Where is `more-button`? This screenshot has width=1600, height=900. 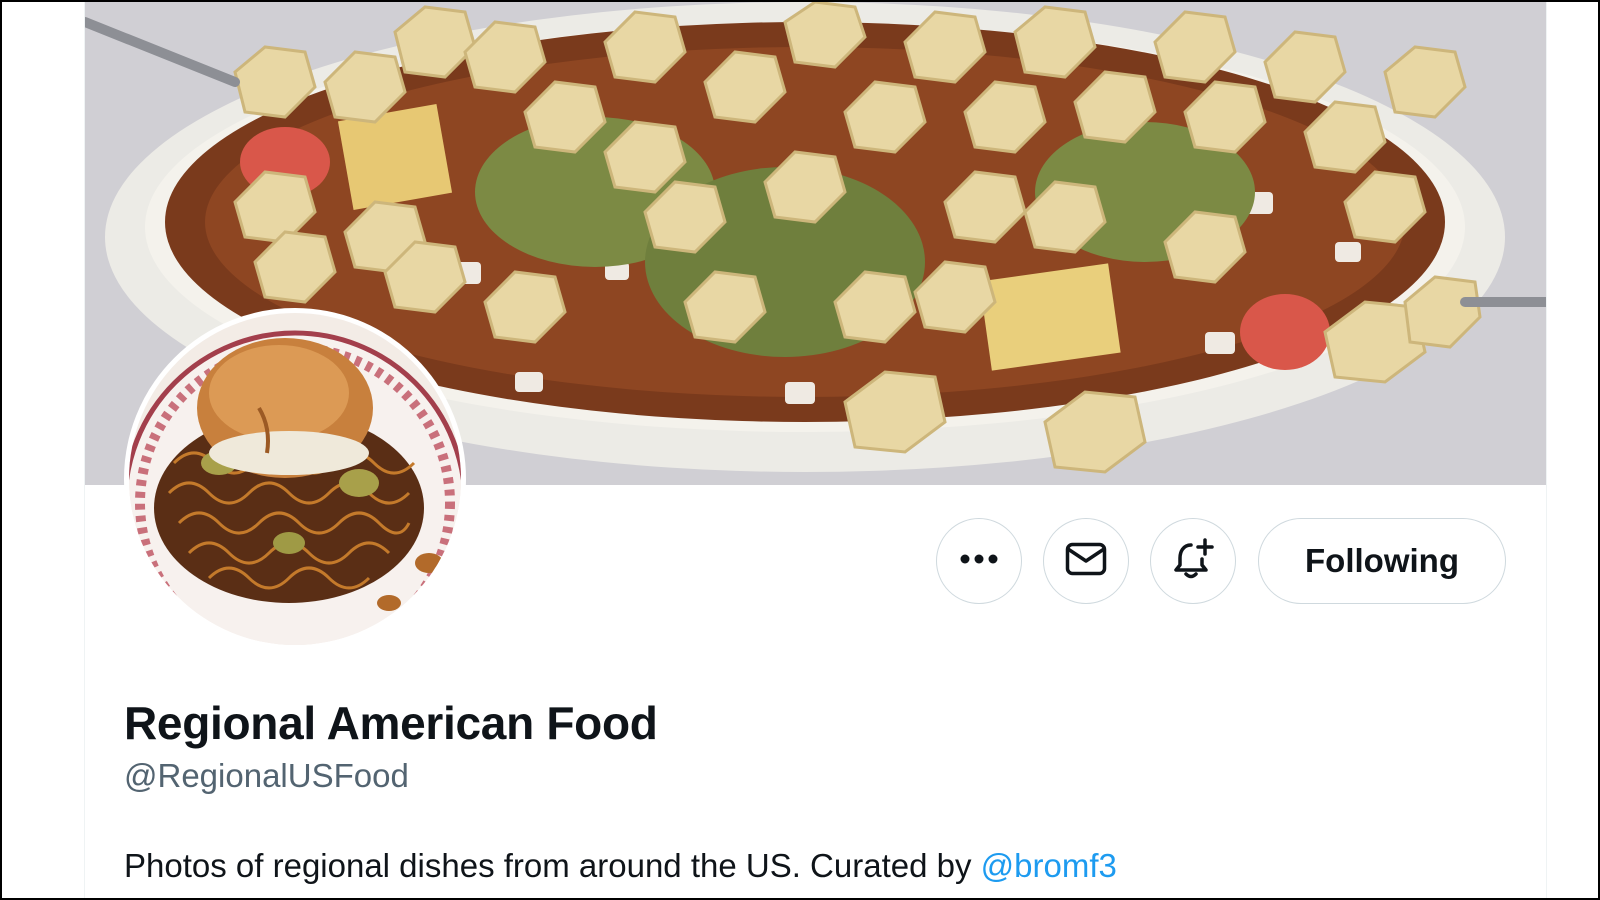 more-button is located at coordinates (979, 561).